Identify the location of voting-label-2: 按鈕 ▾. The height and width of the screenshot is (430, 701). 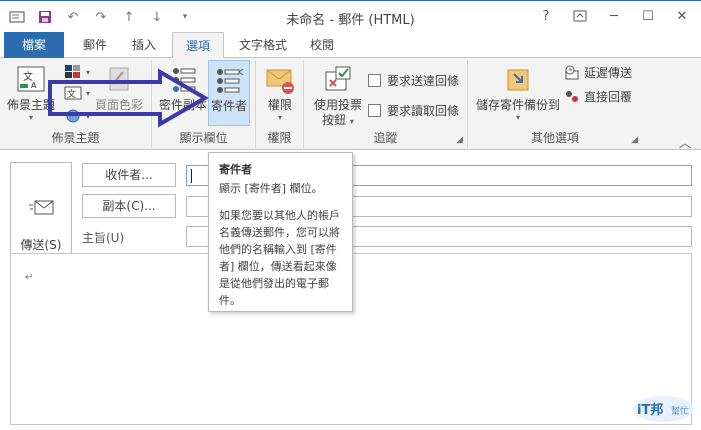
(338, 120).